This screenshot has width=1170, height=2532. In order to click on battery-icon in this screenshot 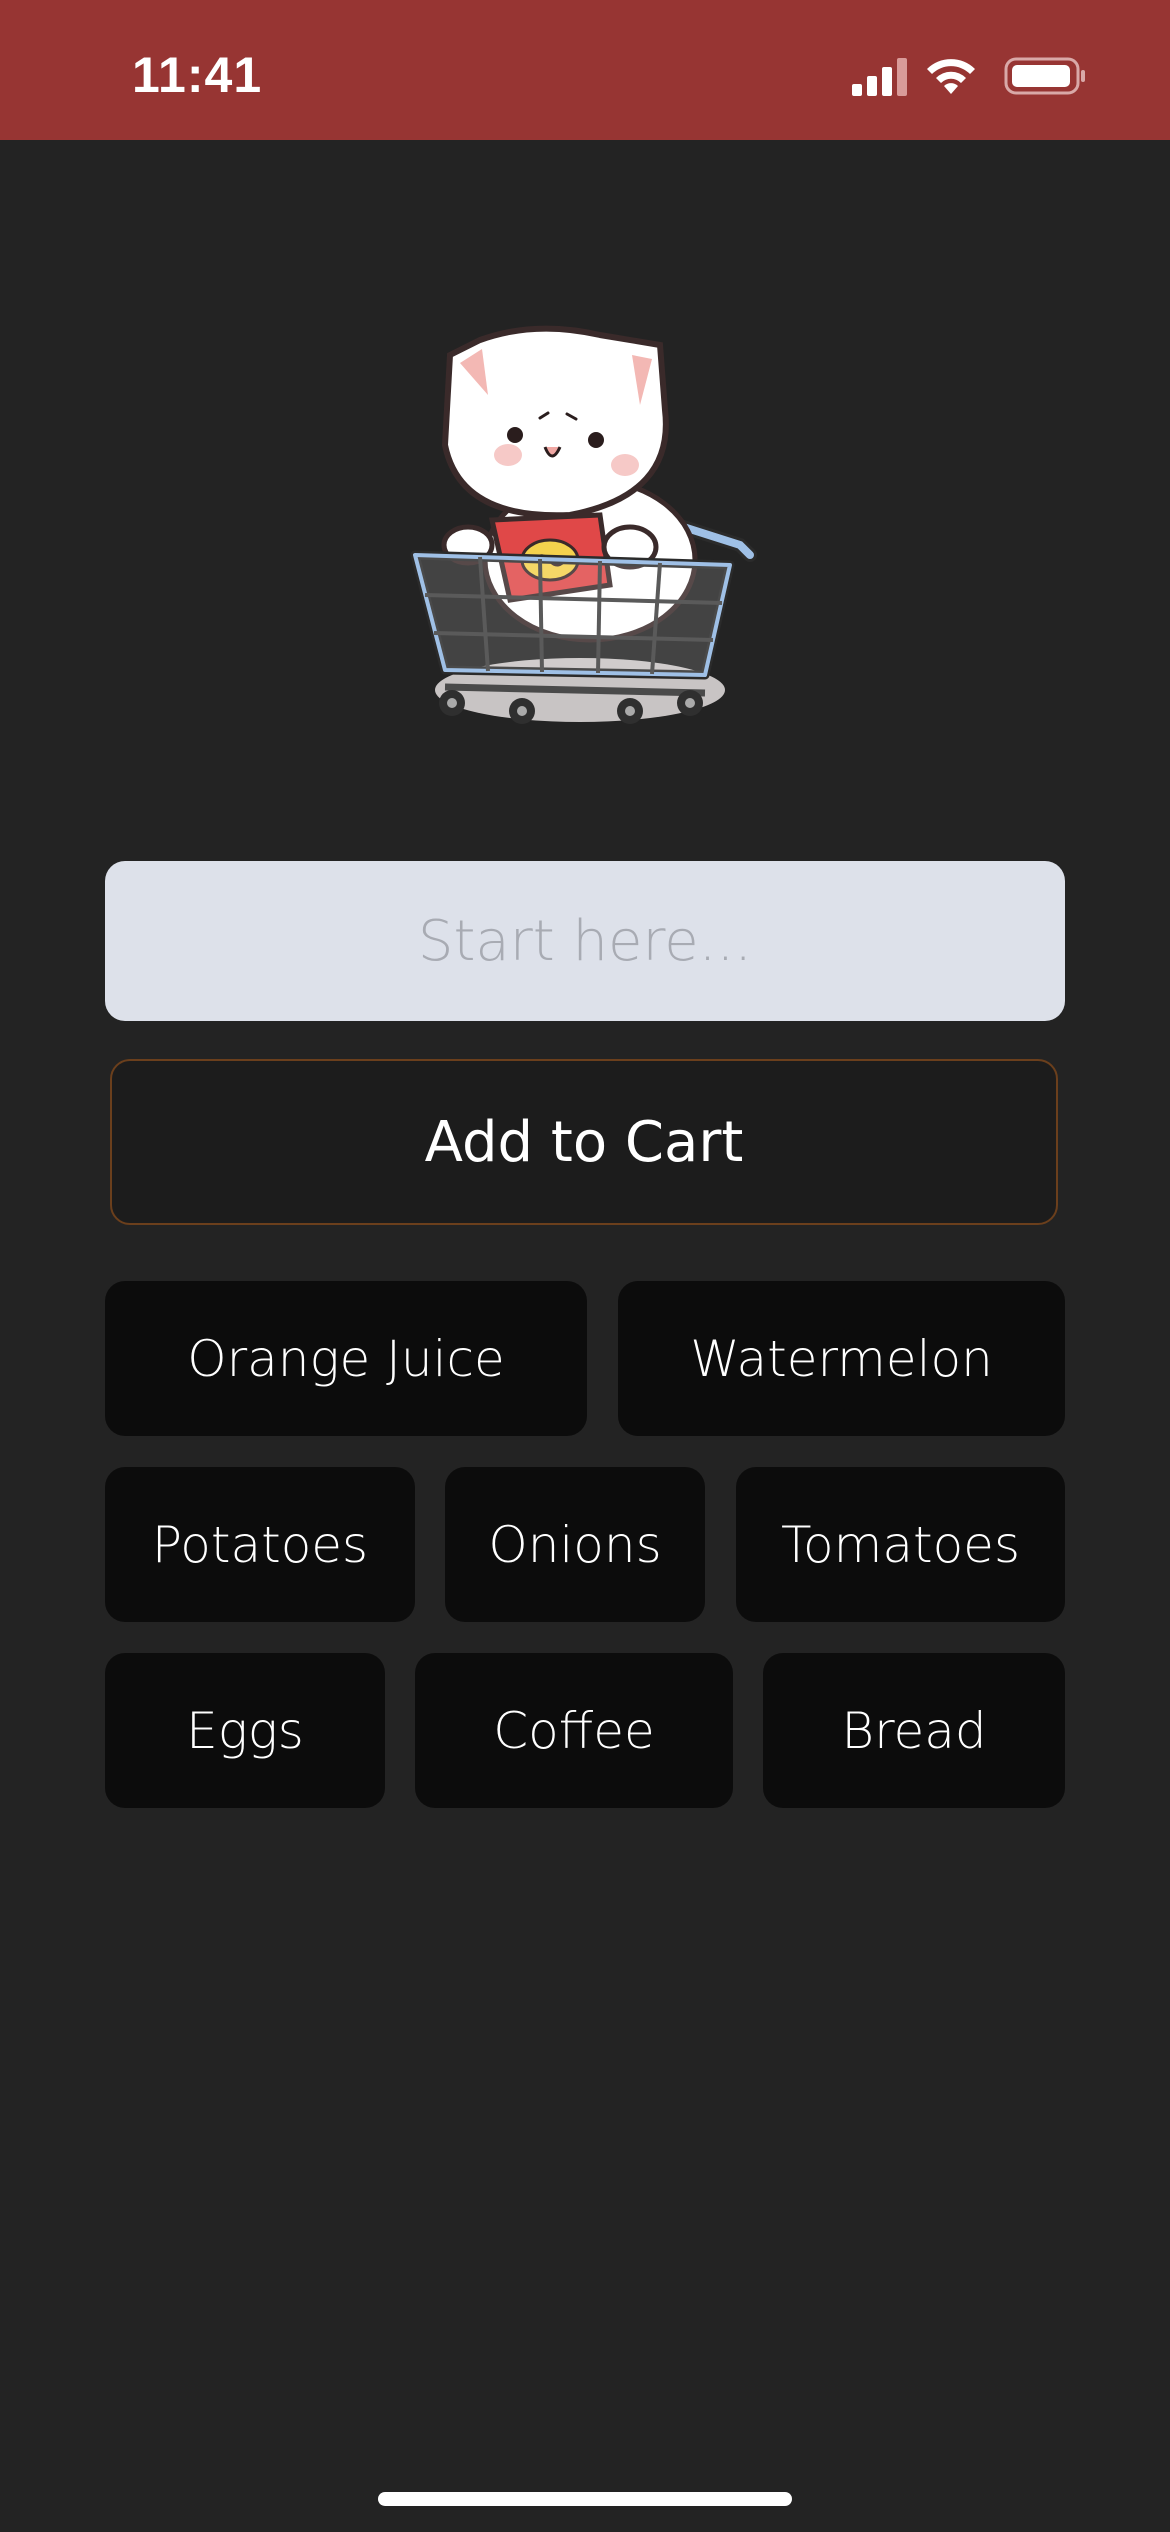, I will do `click(1044, 76)`.